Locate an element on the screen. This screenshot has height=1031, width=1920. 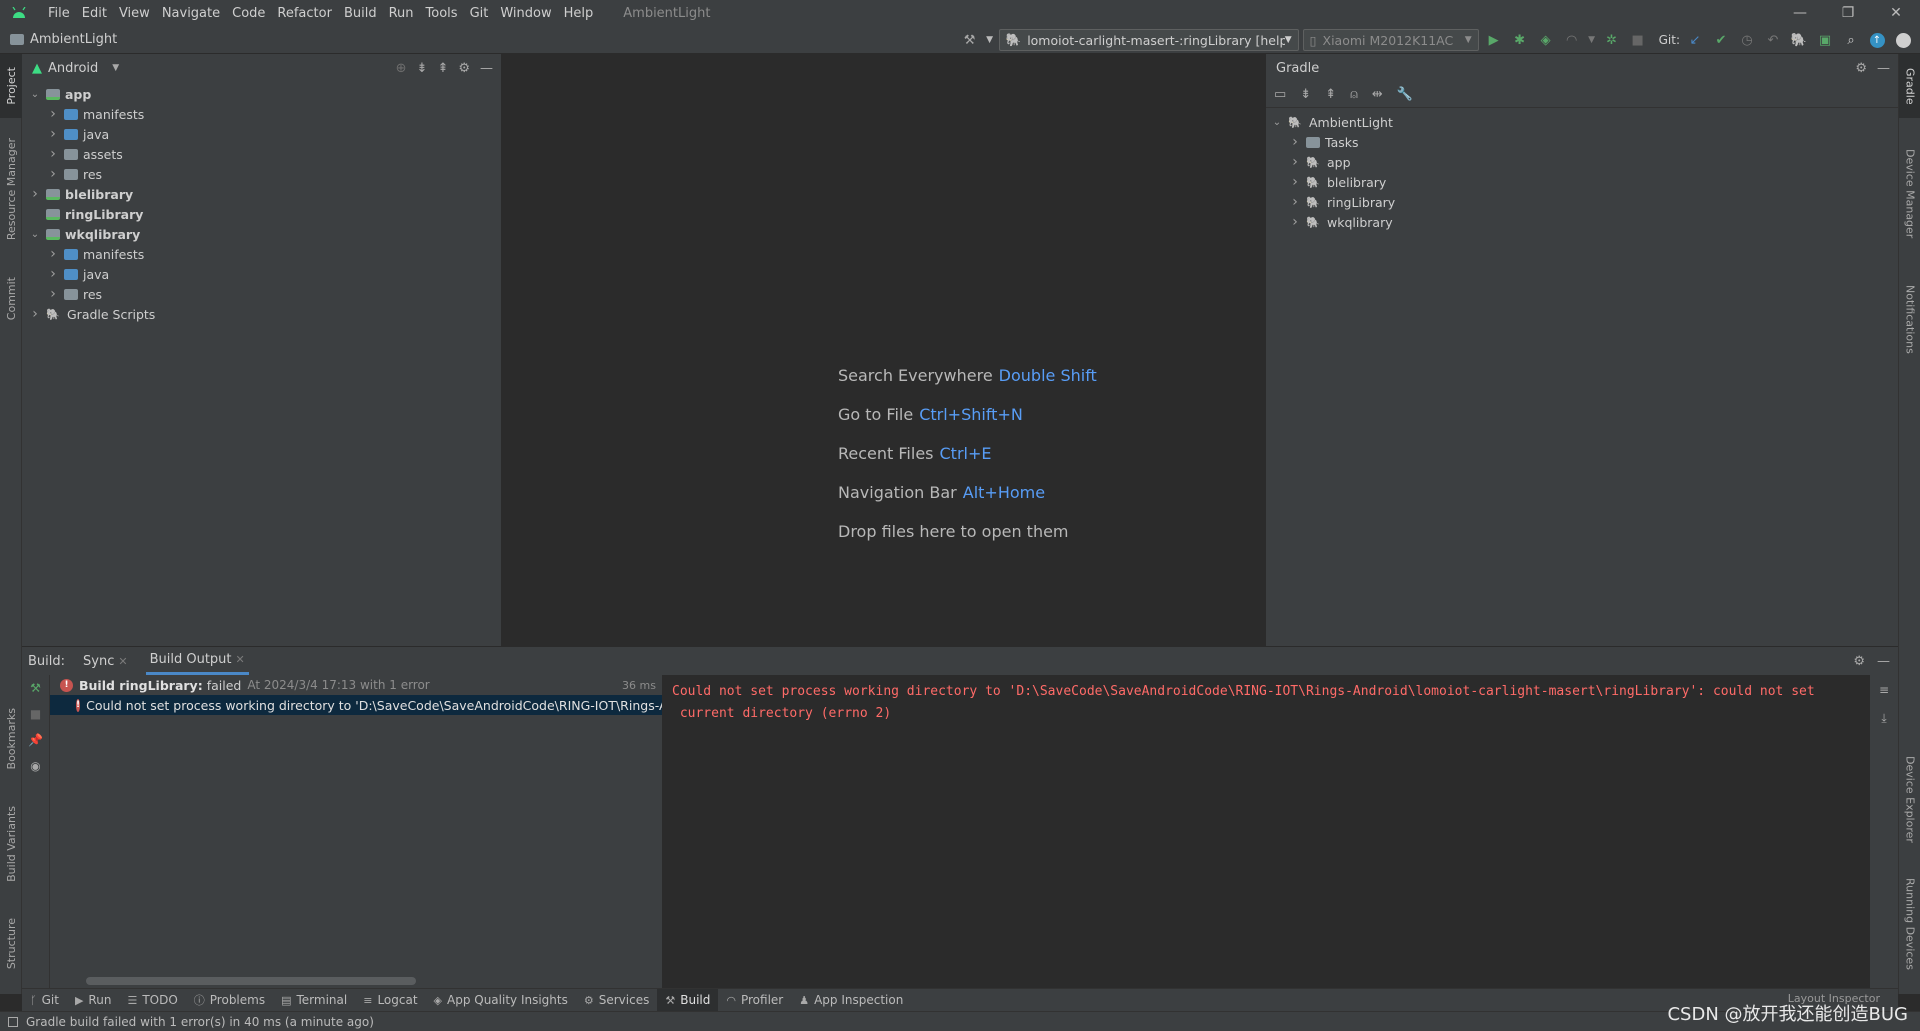
device-mirror-icon: ▣ is located at coordinates (1825, 40).